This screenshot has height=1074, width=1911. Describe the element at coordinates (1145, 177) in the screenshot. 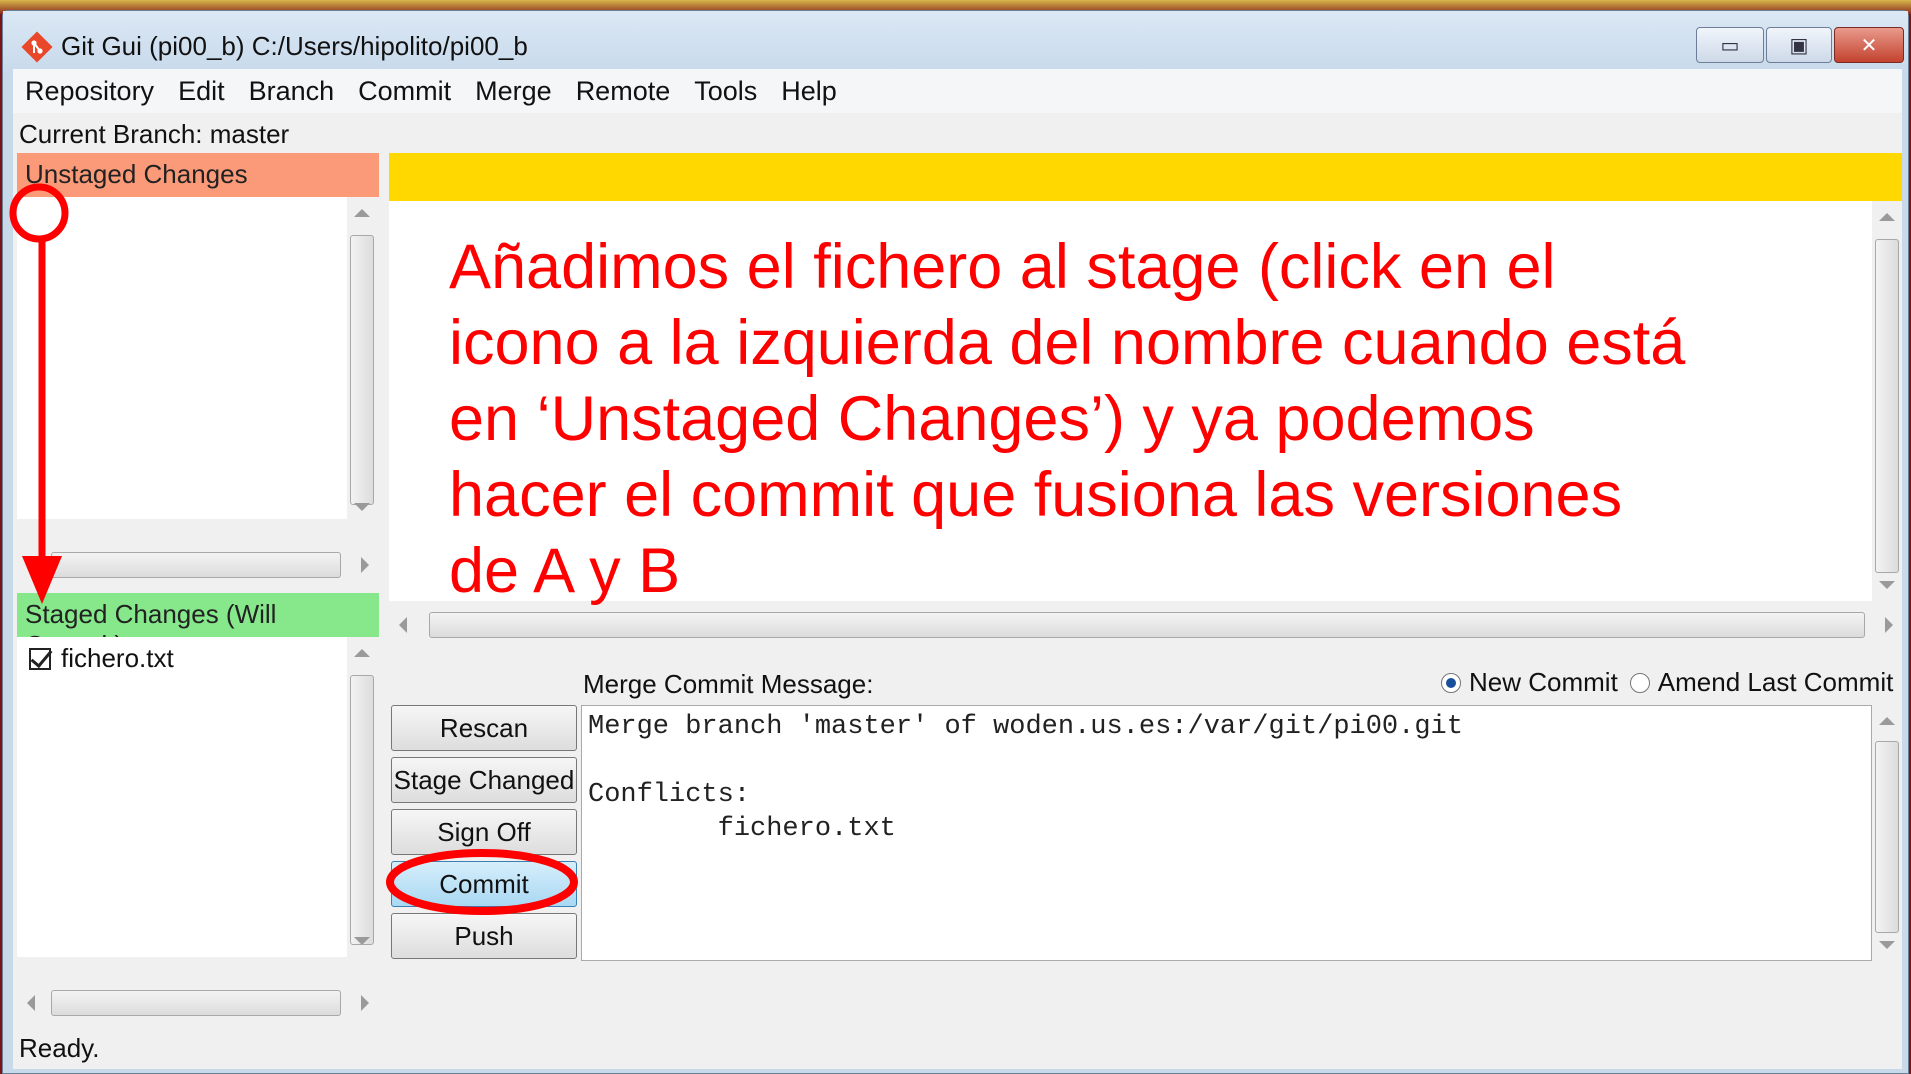

I see `diff-header` at that location.